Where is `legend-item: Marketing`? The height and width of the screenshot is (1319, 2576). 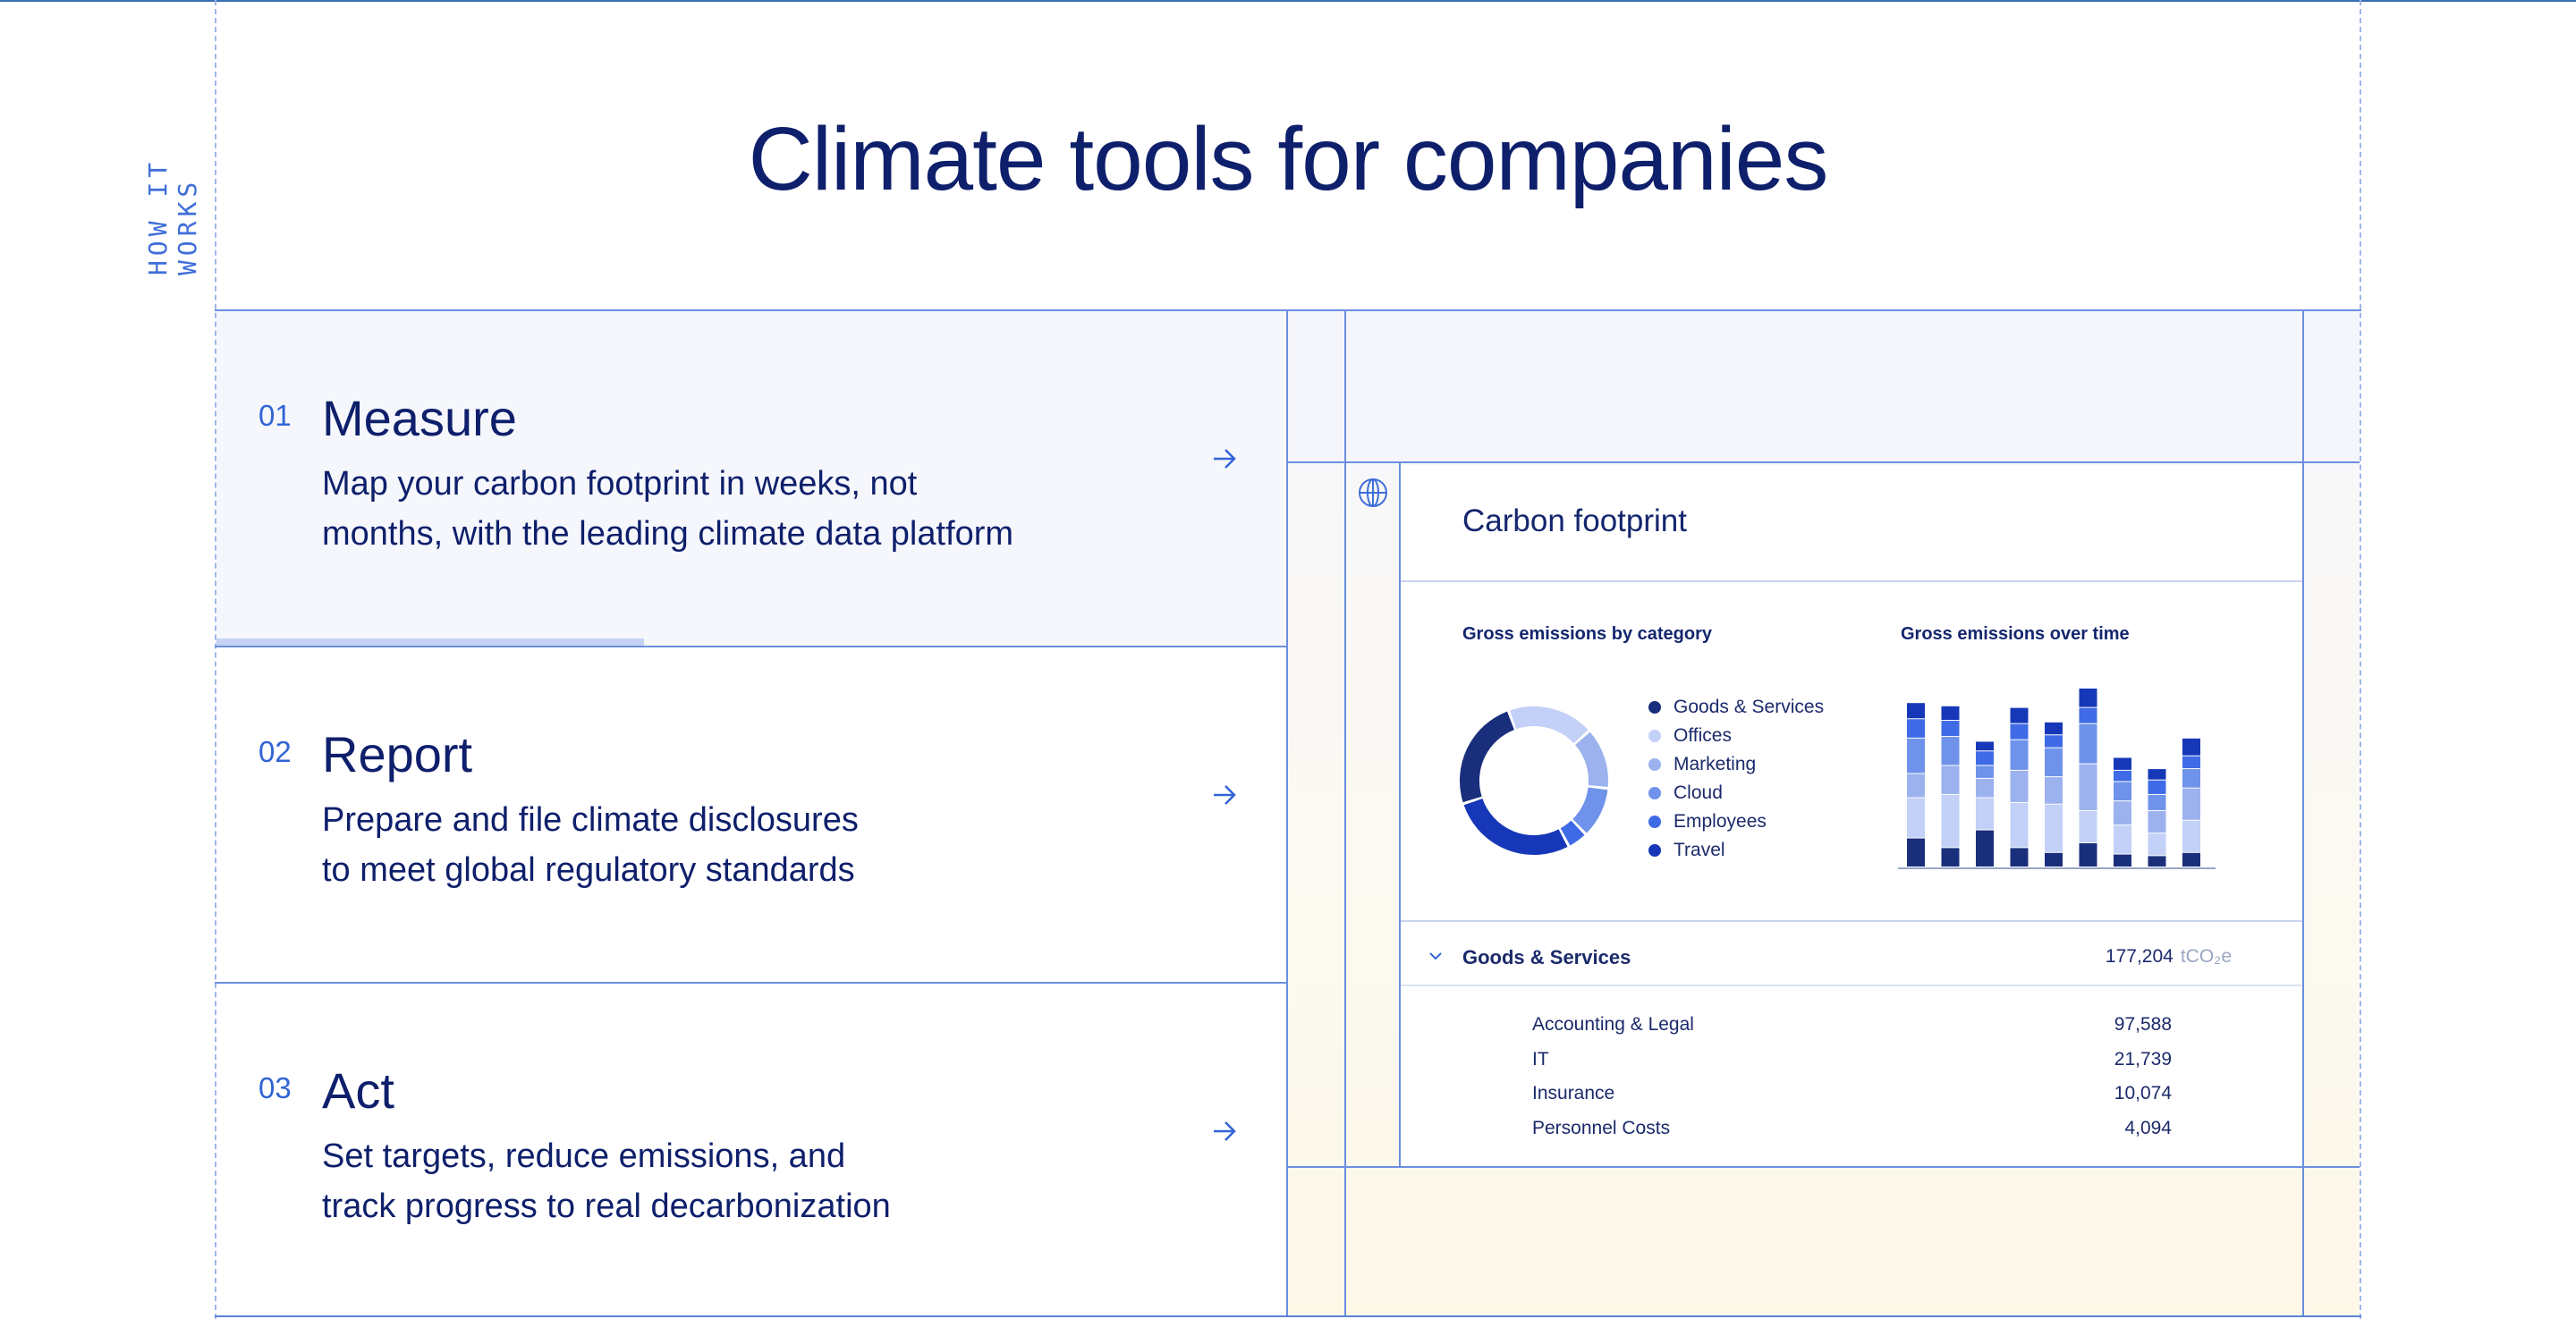 legend-item: Marketing is located at coordinates (1736, 764).